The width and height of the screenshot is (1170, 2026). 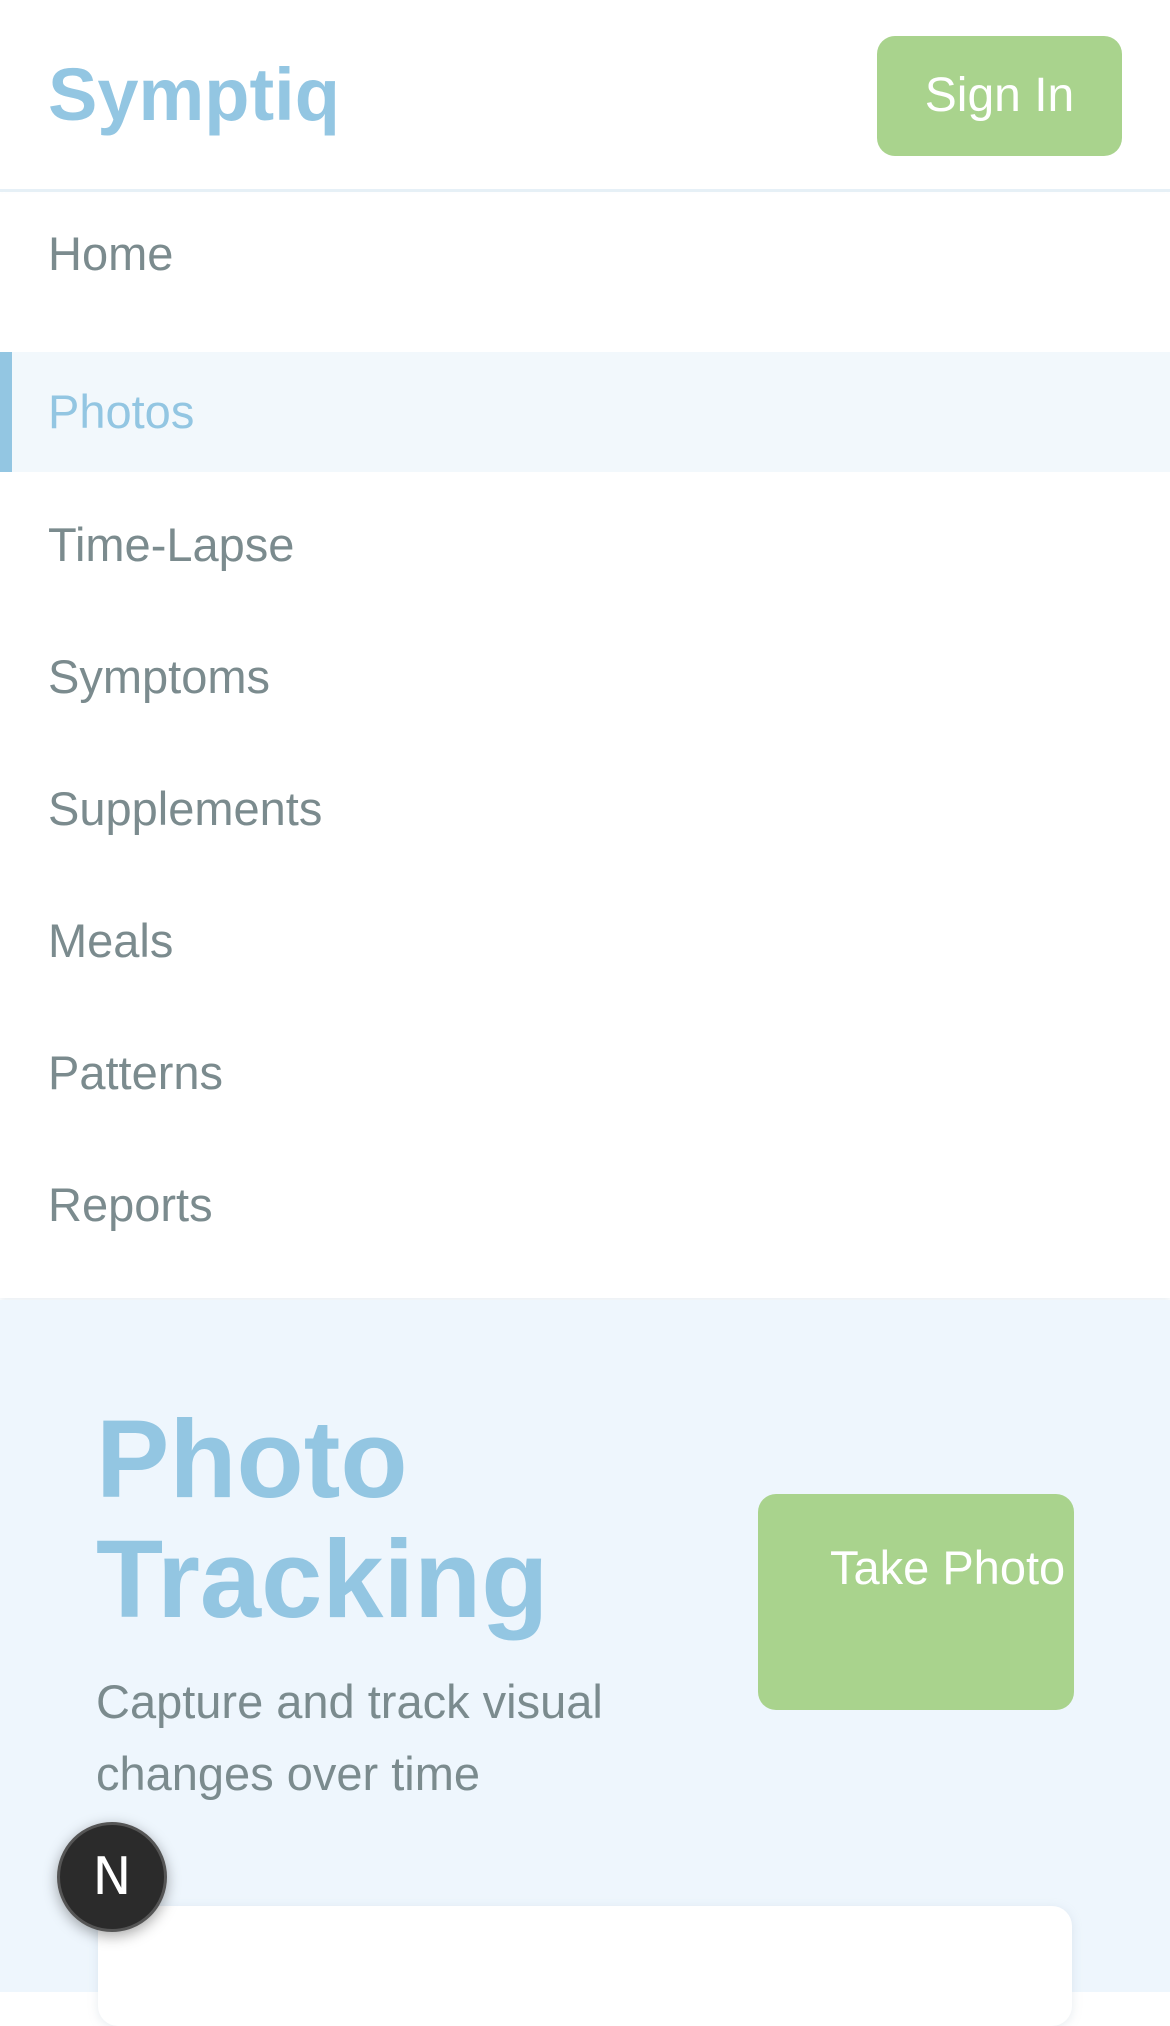 I want to click on page-title: Photo Tracking, so click(x=322, y=1519).